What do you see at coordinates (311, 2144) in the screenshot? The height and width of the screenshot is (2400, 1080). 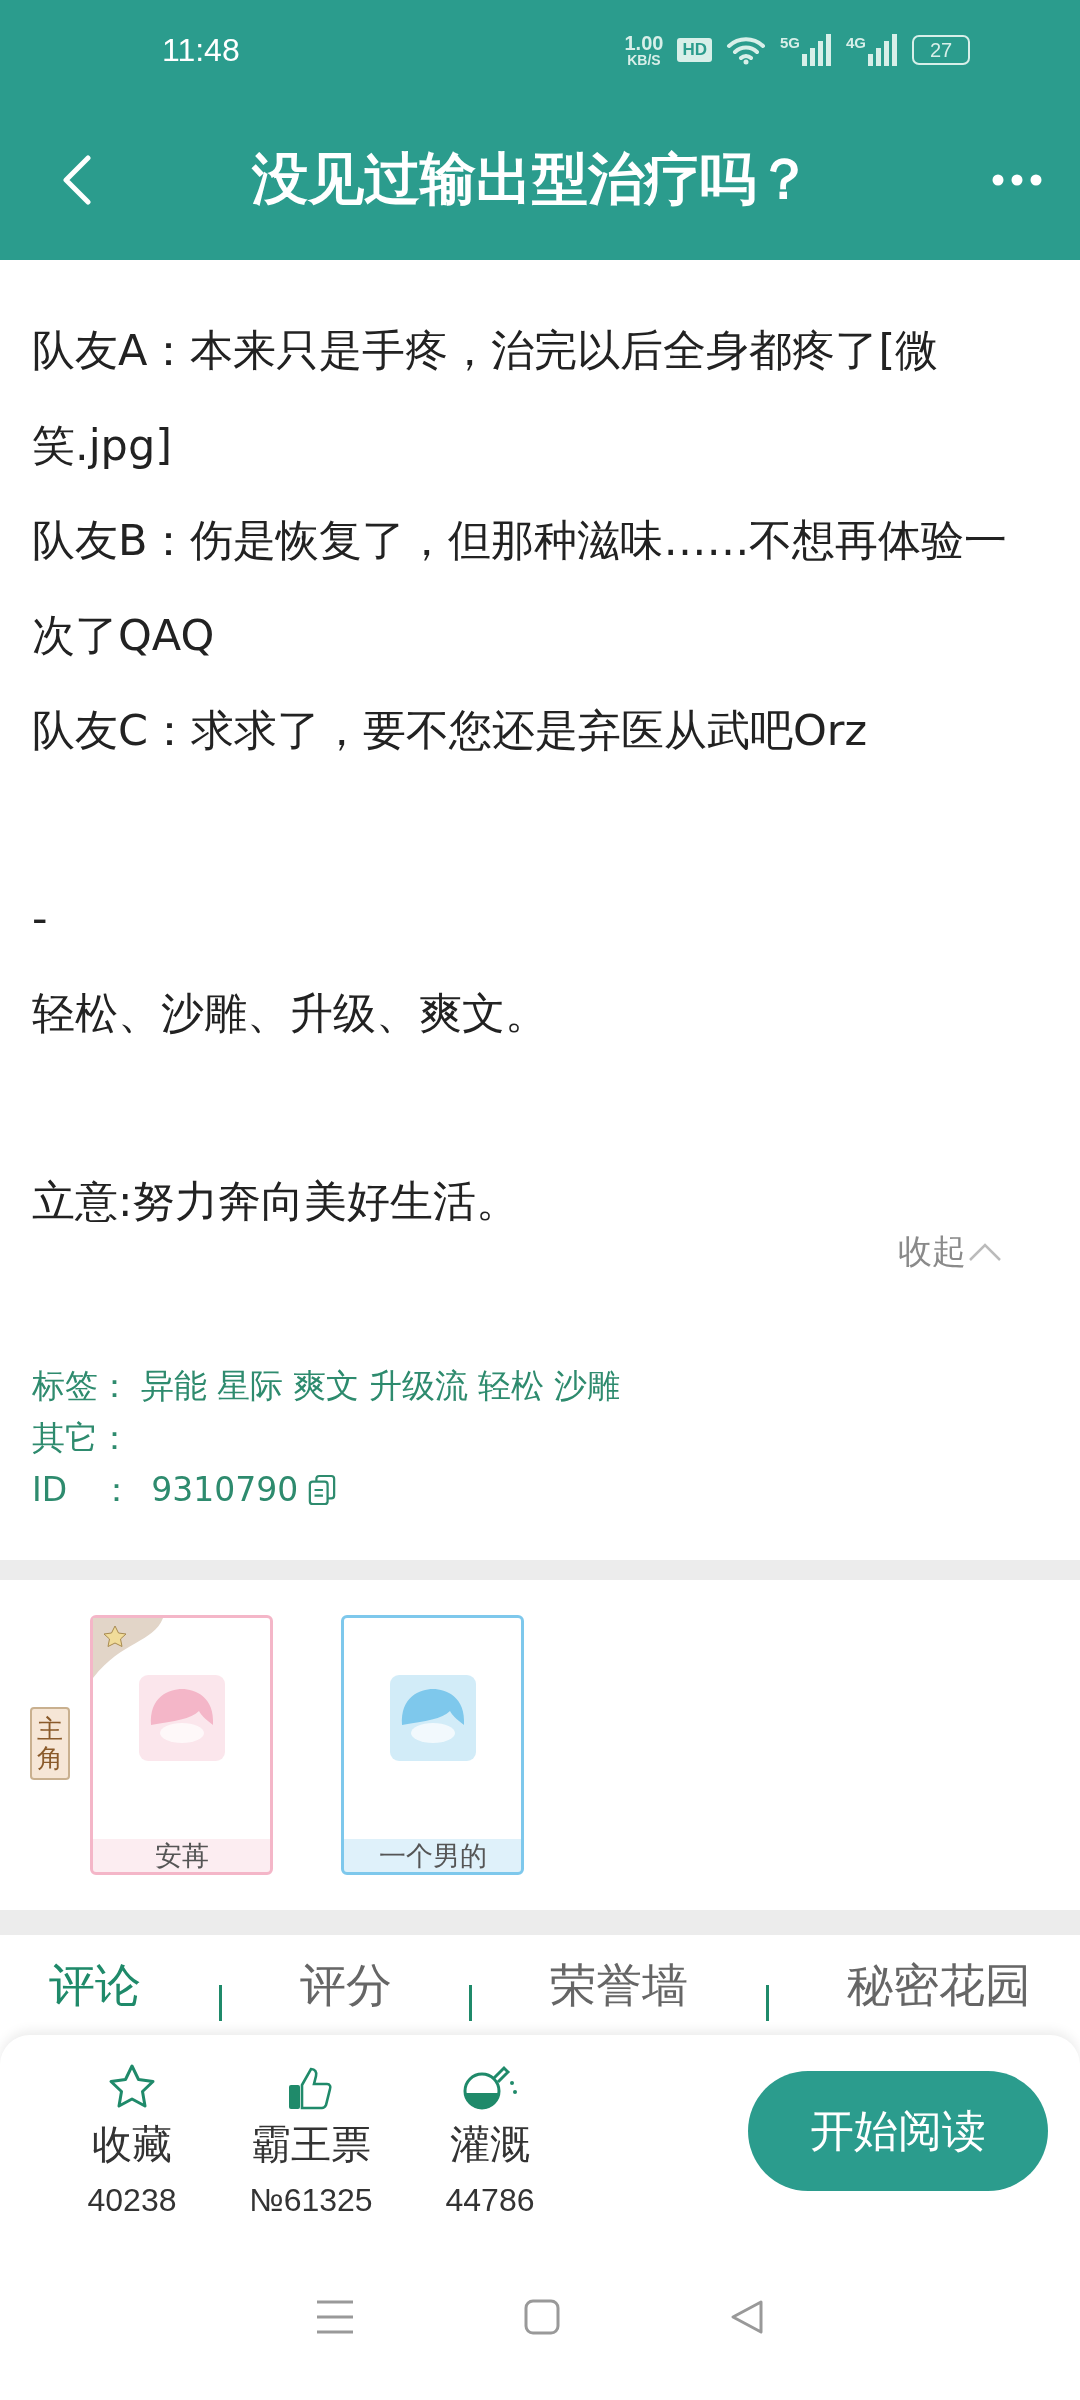 I see `stat-label: 霸王票` at bounding box center [311, 2144].